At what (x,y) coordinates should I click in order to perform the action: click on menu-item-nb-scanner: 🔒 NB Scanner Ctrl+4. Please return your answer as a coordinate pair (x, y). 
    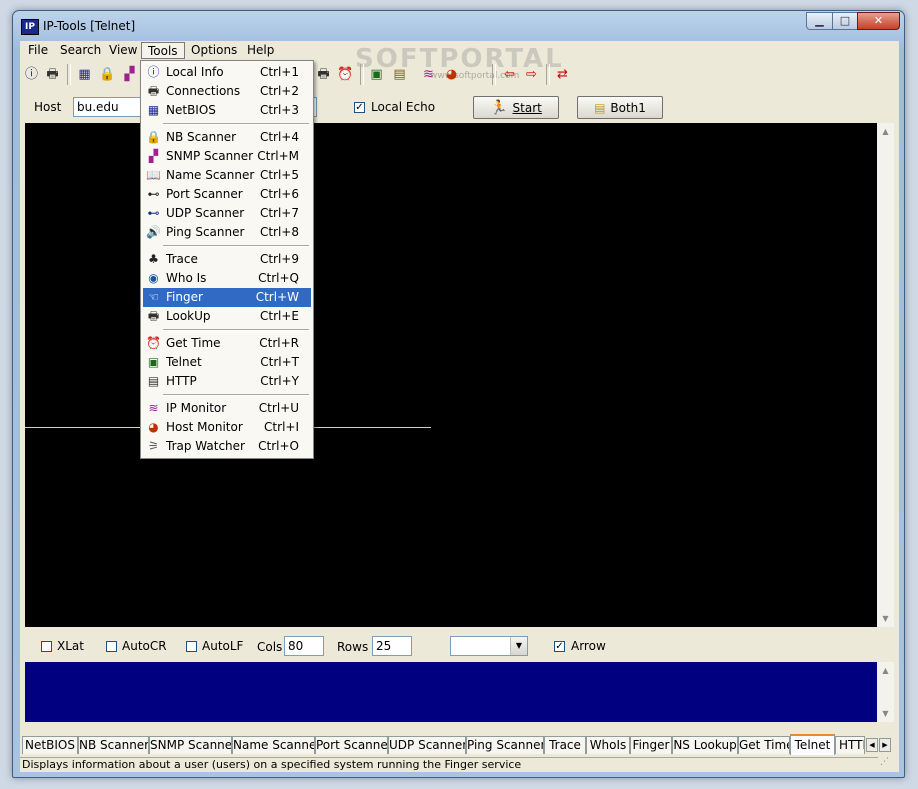
    Looking at the image, I should click on (227, 137).